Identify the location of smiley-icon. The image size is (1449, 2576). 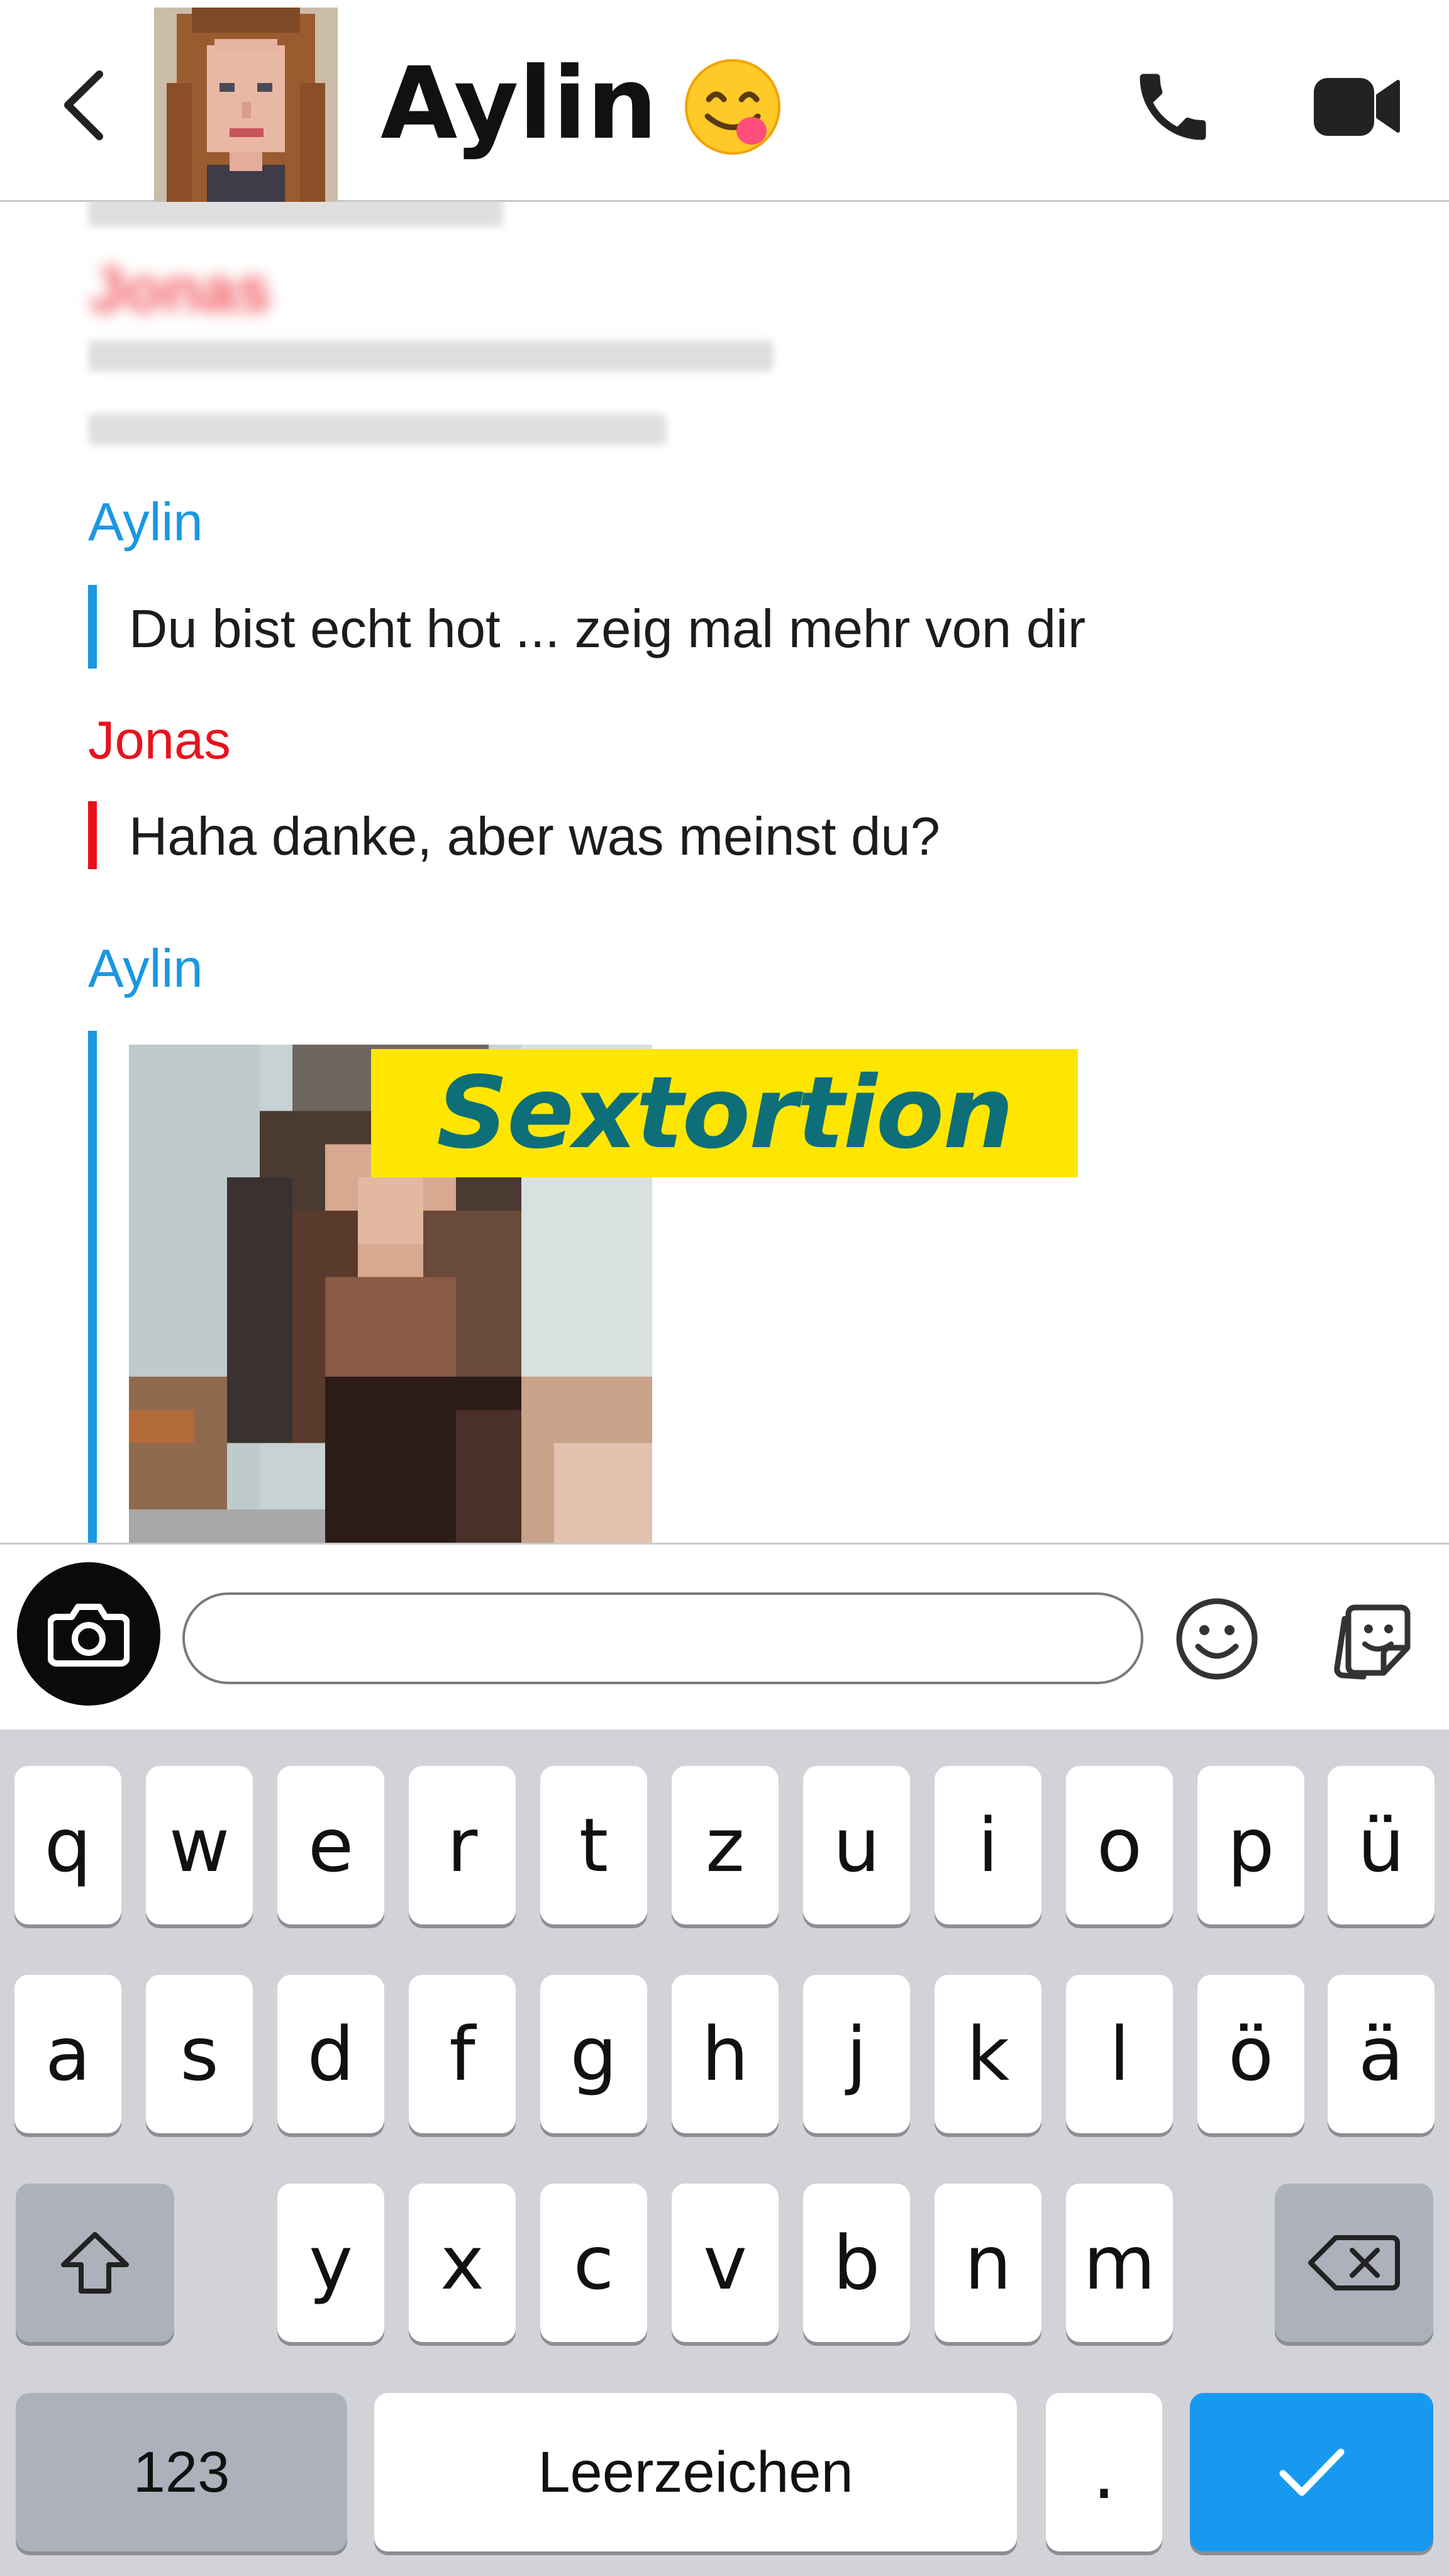
(1217, 1639).